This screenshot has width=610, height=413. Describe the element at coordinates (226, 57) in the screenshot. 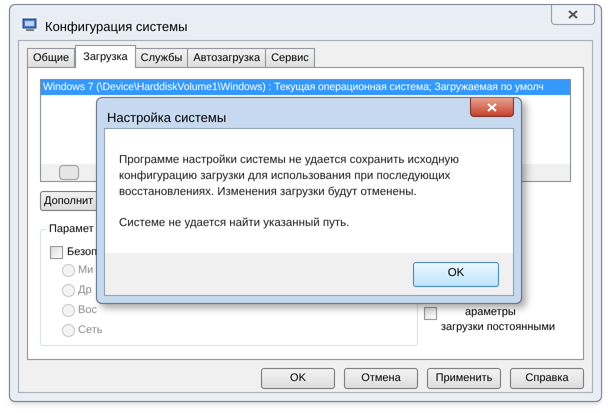

I see `tab: Автозагрузка` at that location.